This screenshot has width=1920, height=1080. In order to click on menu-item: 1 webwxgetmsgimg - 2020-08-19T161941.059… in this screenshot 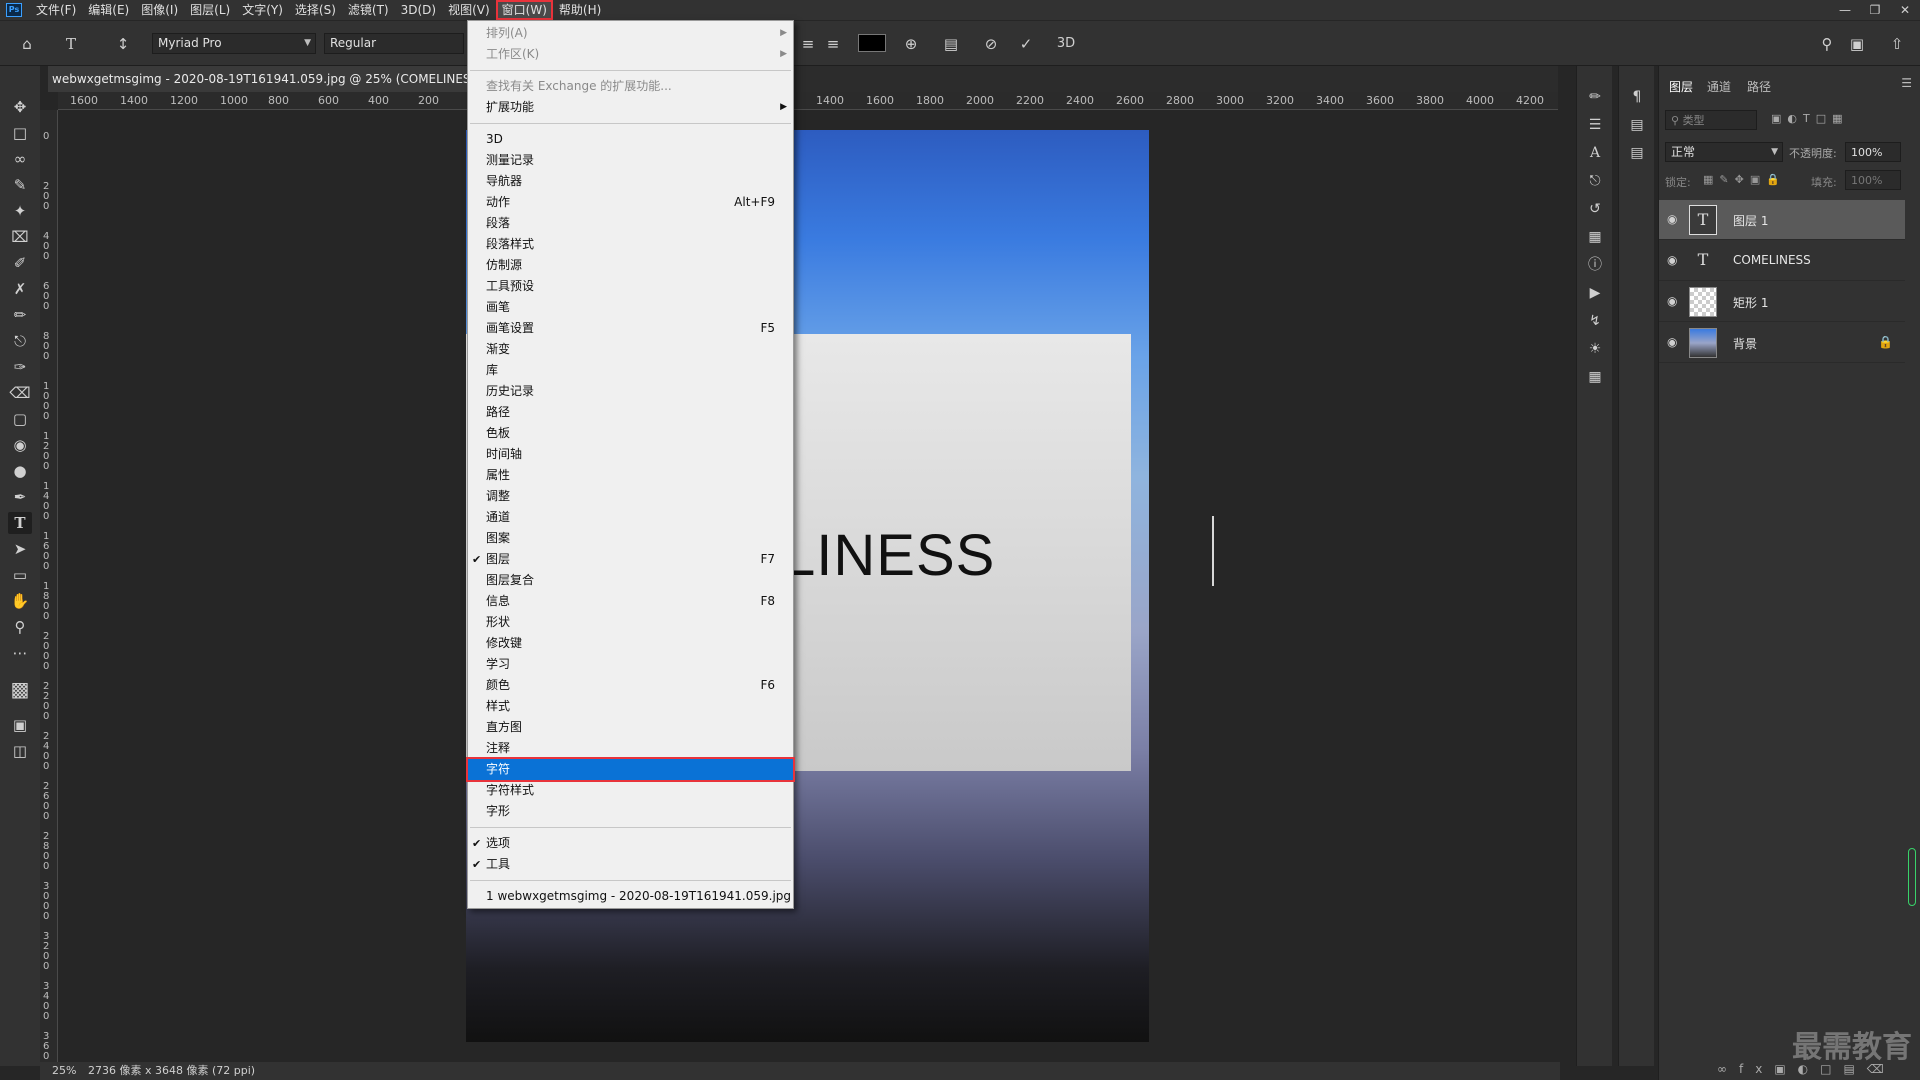, I will do `click(630, 896)`.